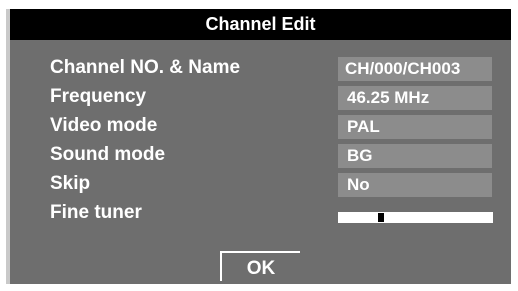 Image resolution: width=518 pixels, height=291 pixels. What do you see at coordinates (260, 184) in the screenshot?
I see `row-skip: Skip No` at bounding box center [260, 184].